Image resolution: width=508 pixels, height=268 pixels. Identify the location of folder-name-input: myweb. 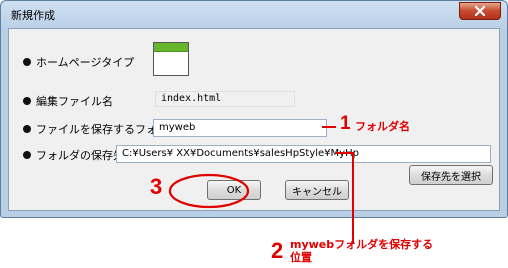
(240, 128).